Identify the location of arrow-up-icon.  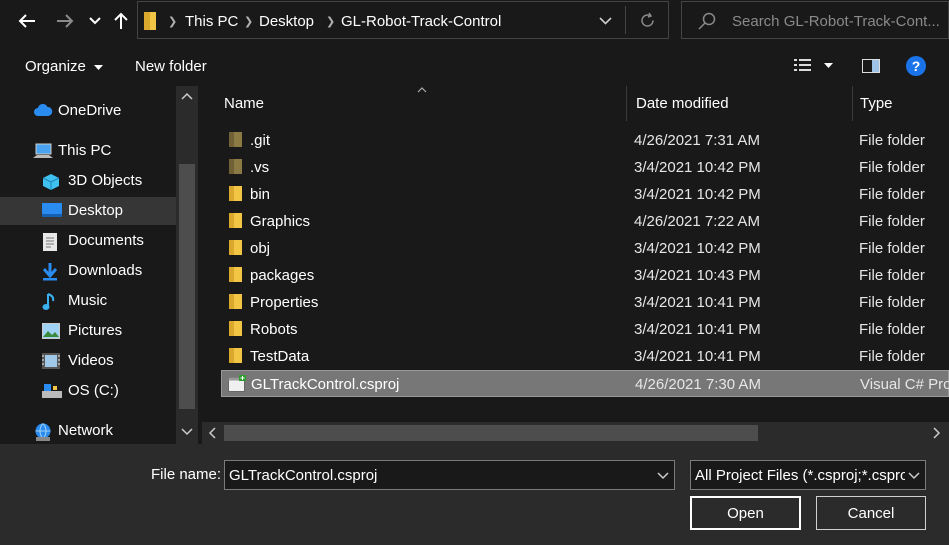
(121, 20).